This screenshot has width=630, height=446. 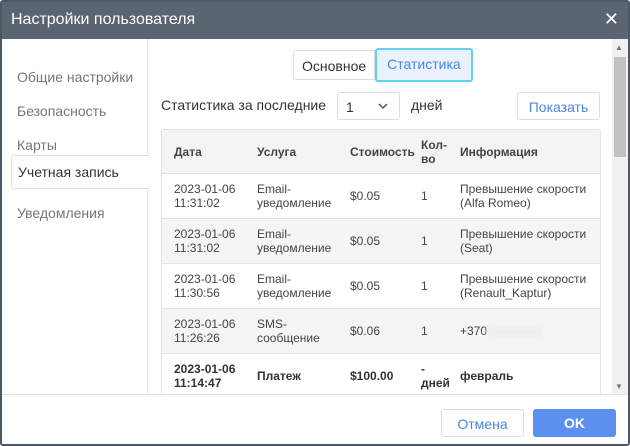 What do you see at coordinates (482, 423) in the screenshot?
I see `cancel-button: Отмена` at bounding box center [482, 423].